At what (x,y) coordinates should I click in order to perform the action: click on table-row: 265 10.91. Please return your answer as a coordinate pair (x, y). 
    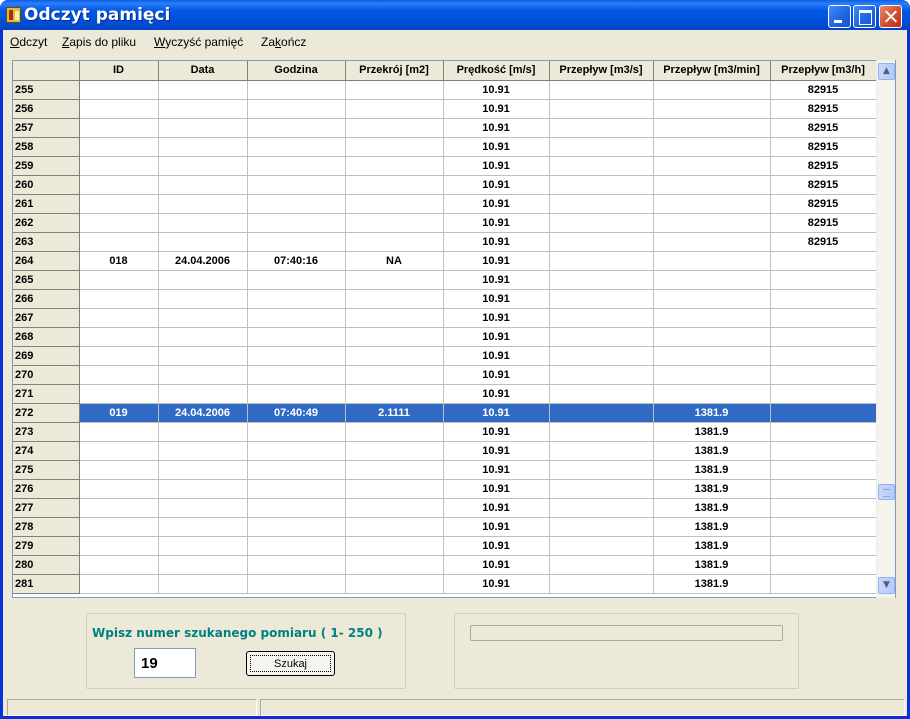
    Looking at the image, I should click on (445, 280).